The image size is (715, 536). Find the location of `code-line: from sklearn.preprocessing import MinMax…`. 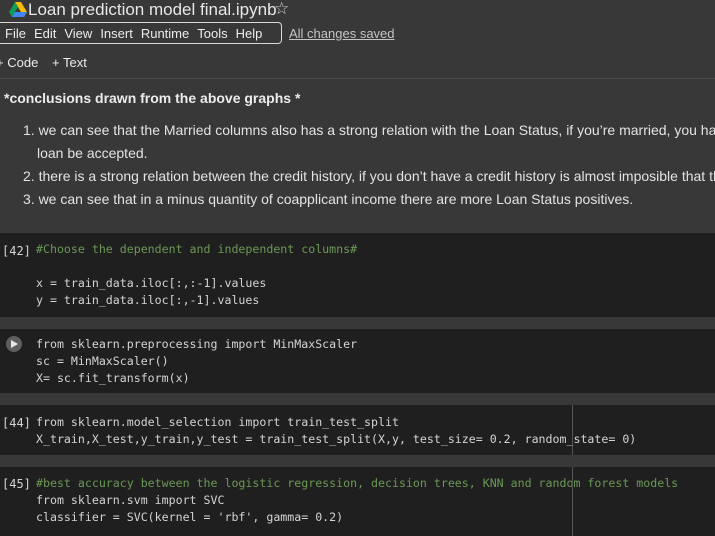

code-line: from sklearn.preprocessing import MinMax… is located at coordinates (197, 344).